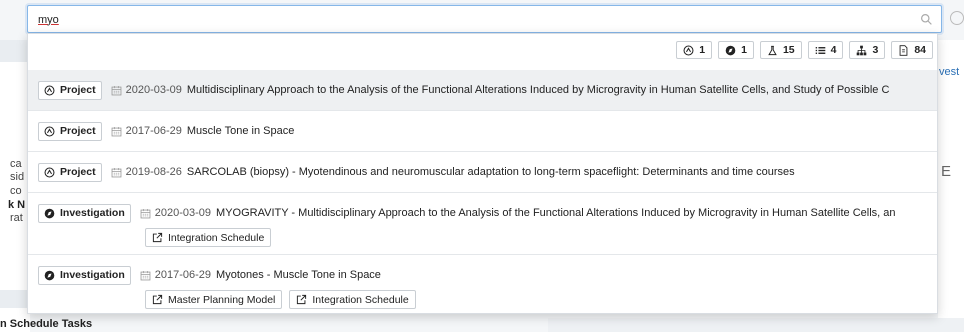 This screenshot has height=332, width=964. I want to click on background-text: vest, so click(949, 72).